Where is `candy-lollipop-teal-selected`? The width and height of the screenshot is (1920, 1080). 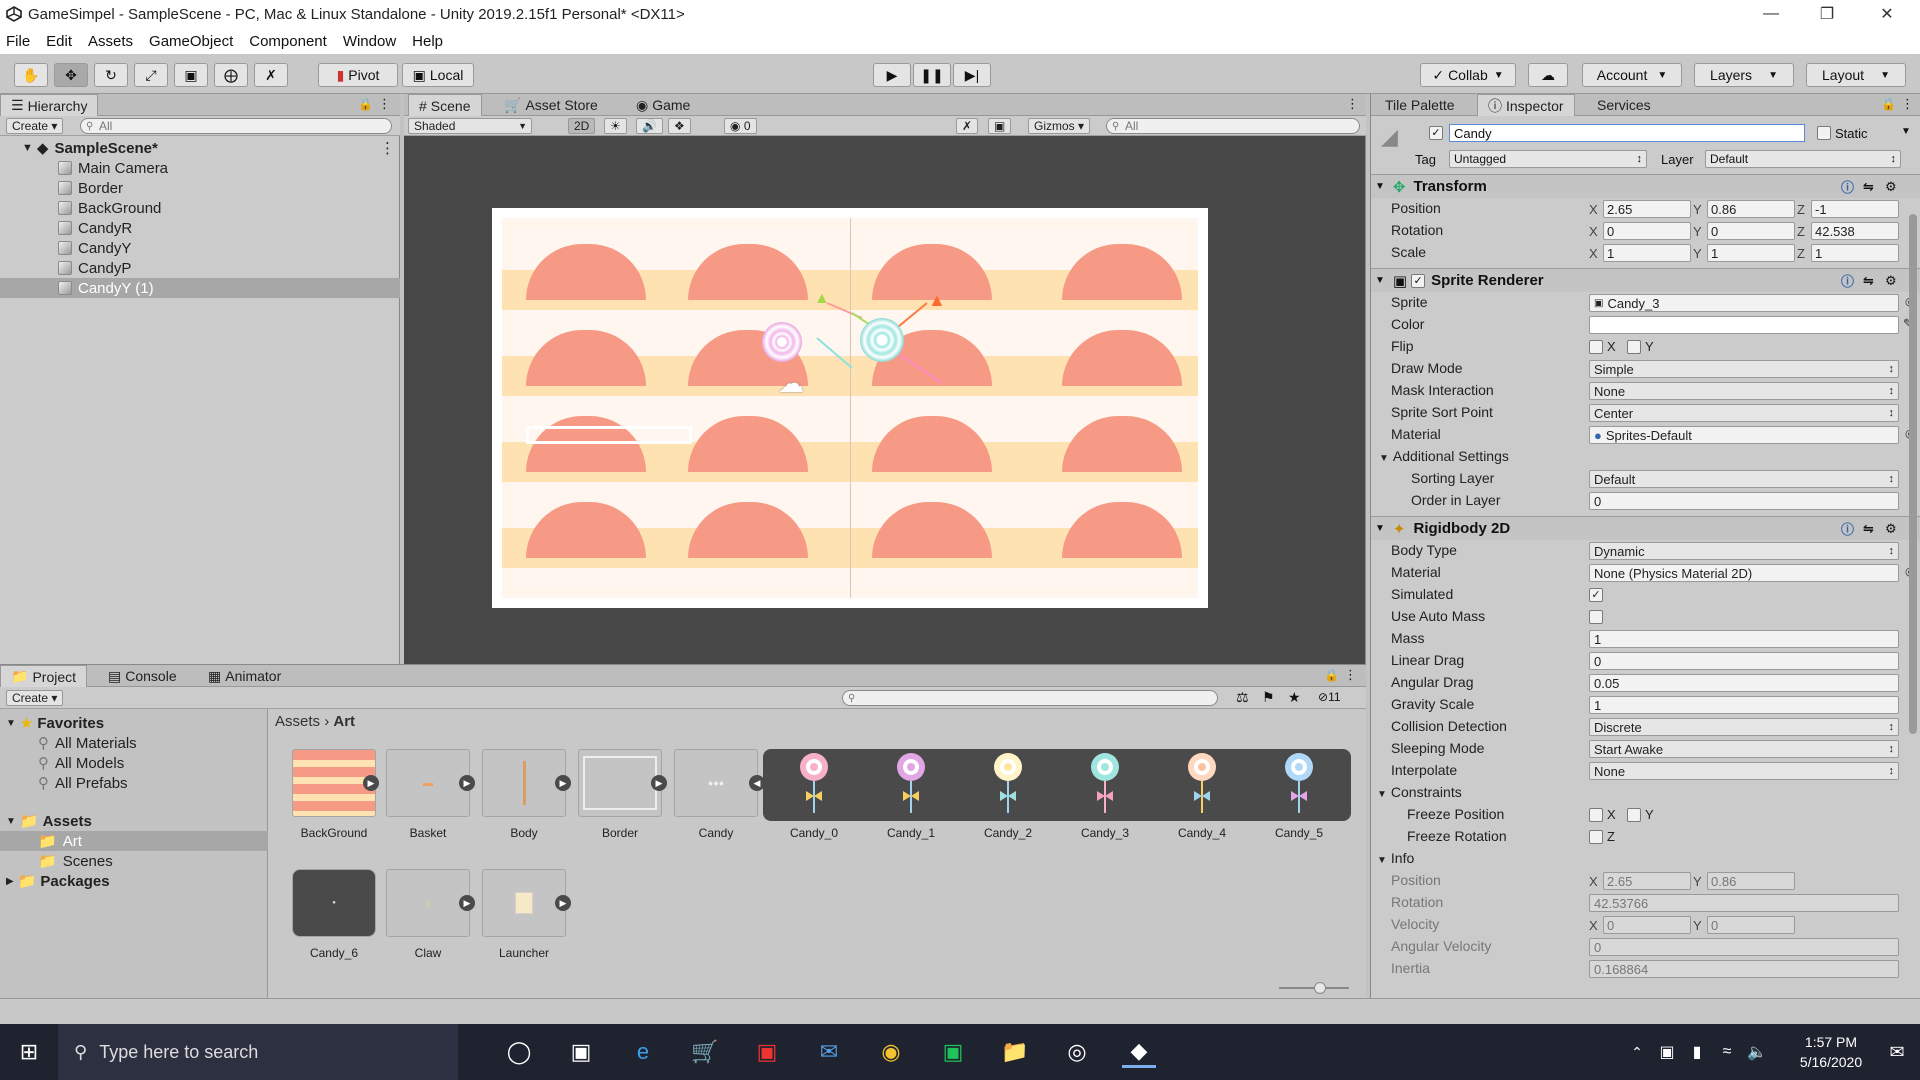 candy-lollipop-teal-selected is located at coordinates (882, 340).